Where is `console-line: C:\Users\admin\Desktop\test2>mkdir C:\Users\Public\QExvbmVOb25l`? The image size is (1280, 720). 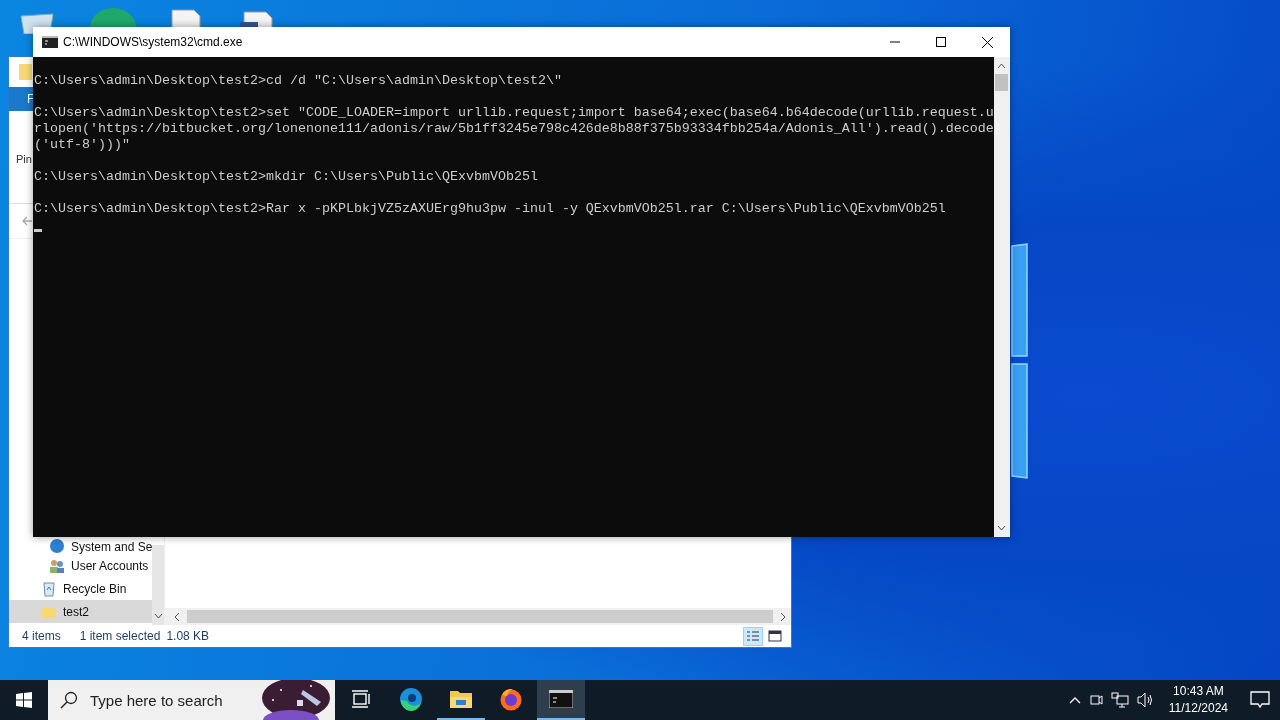 console-line: C:\Users\admin\Desktop\test2>mkdir C:\Users\Public\QExvbmVOb25l is located at coordinates (286, 177).